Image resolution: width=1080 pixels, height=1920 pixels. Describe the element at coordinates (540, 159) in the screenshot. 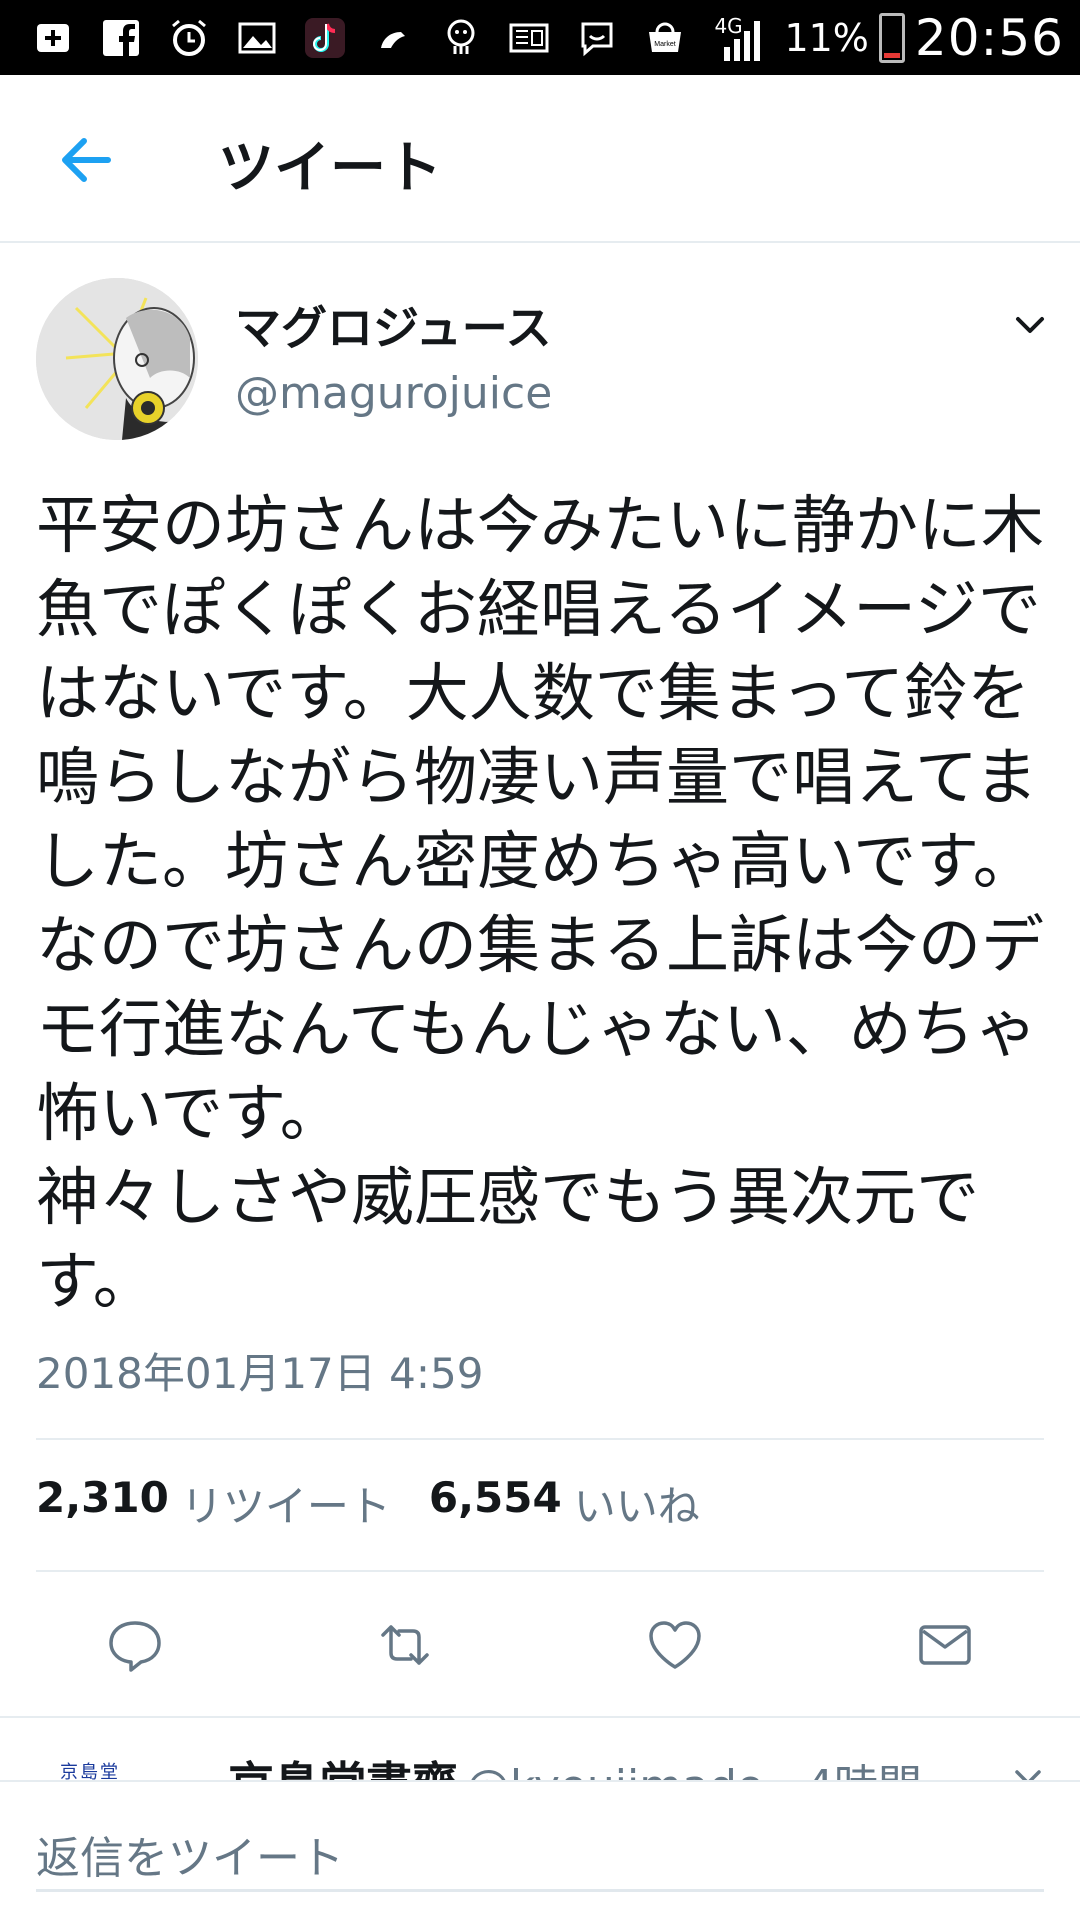

I see `top-app-bar: ツイート` at that location.